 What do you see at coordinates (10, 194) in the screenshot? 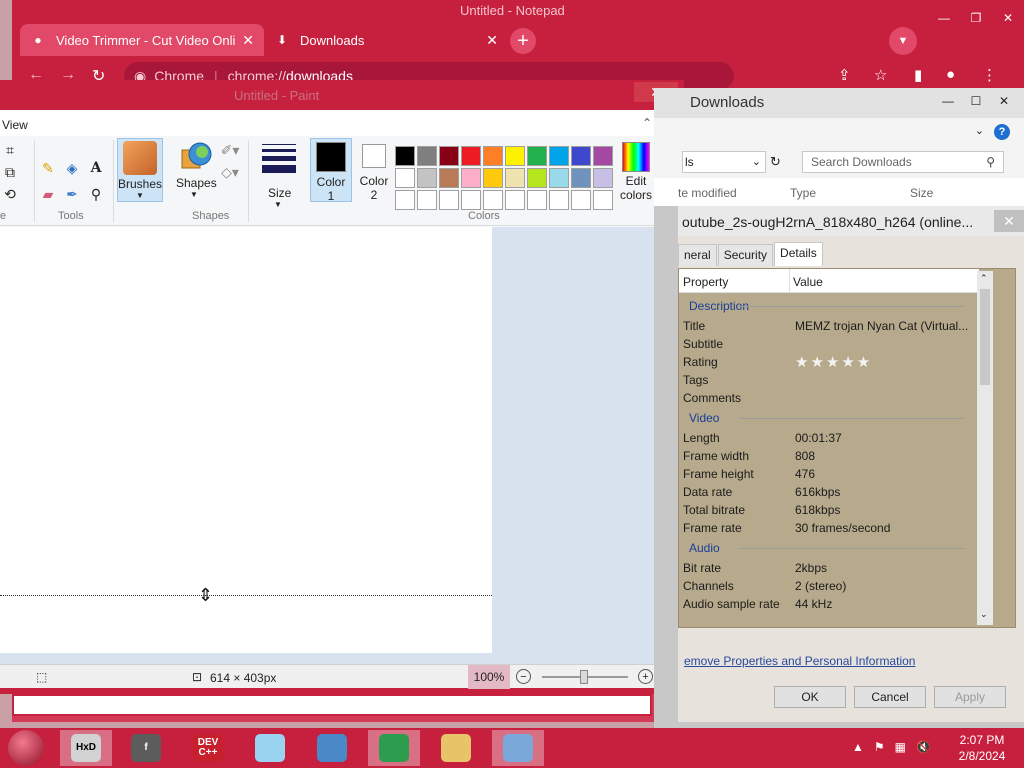
I see `rotate-icon: ⟲` at bounding box center [10, 194].